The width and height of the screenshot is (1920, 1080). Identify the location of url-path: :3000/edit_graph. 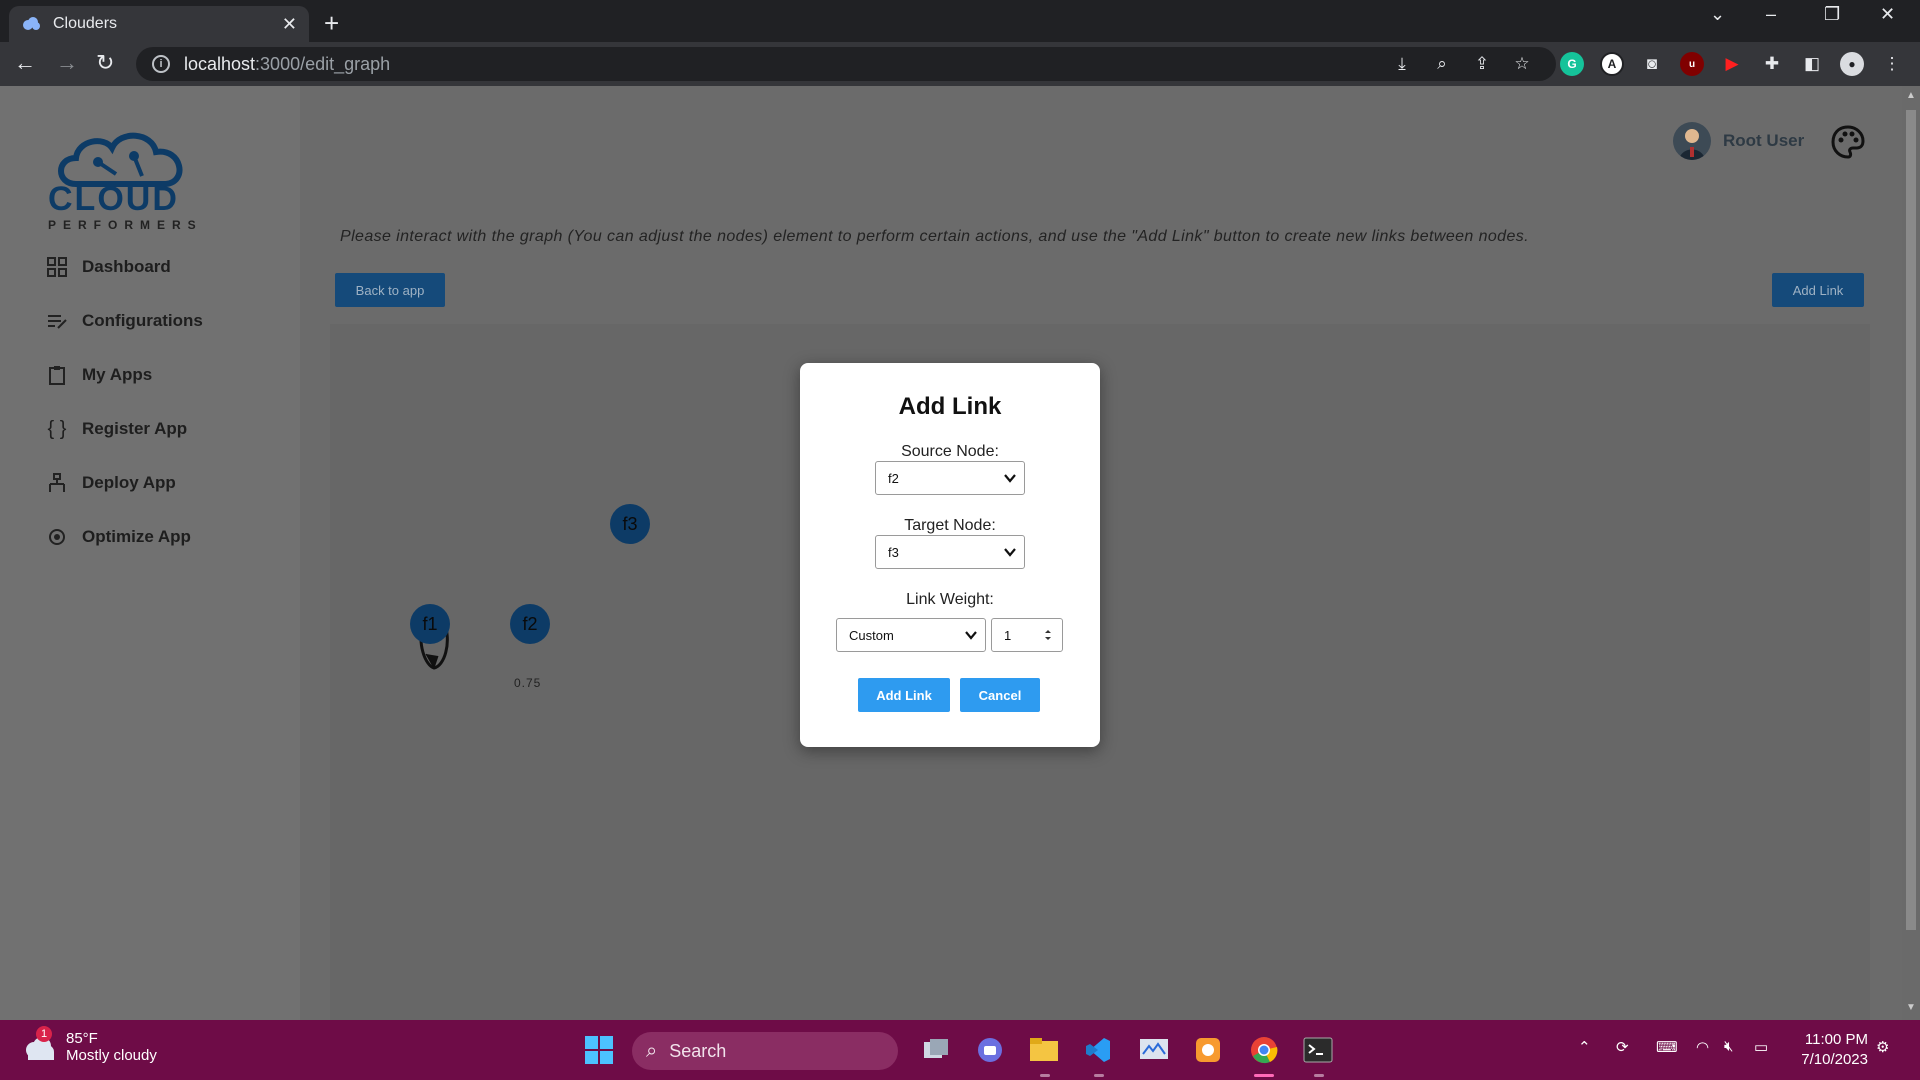
(323, 63).